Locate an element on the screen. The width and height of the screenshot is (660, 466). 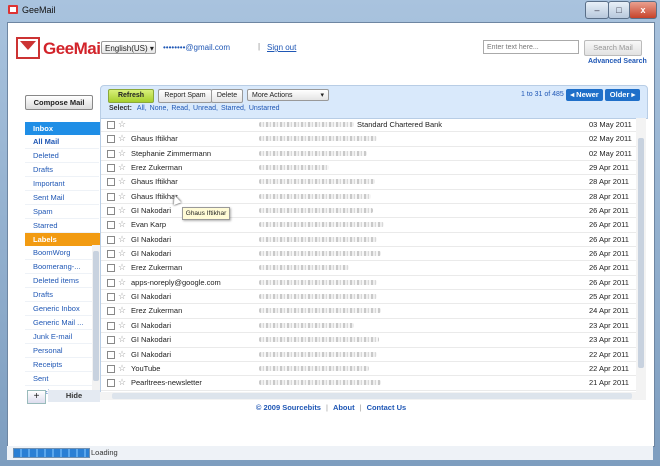
sidebar-item-starred: Starred is located at coordinates (62, 226).